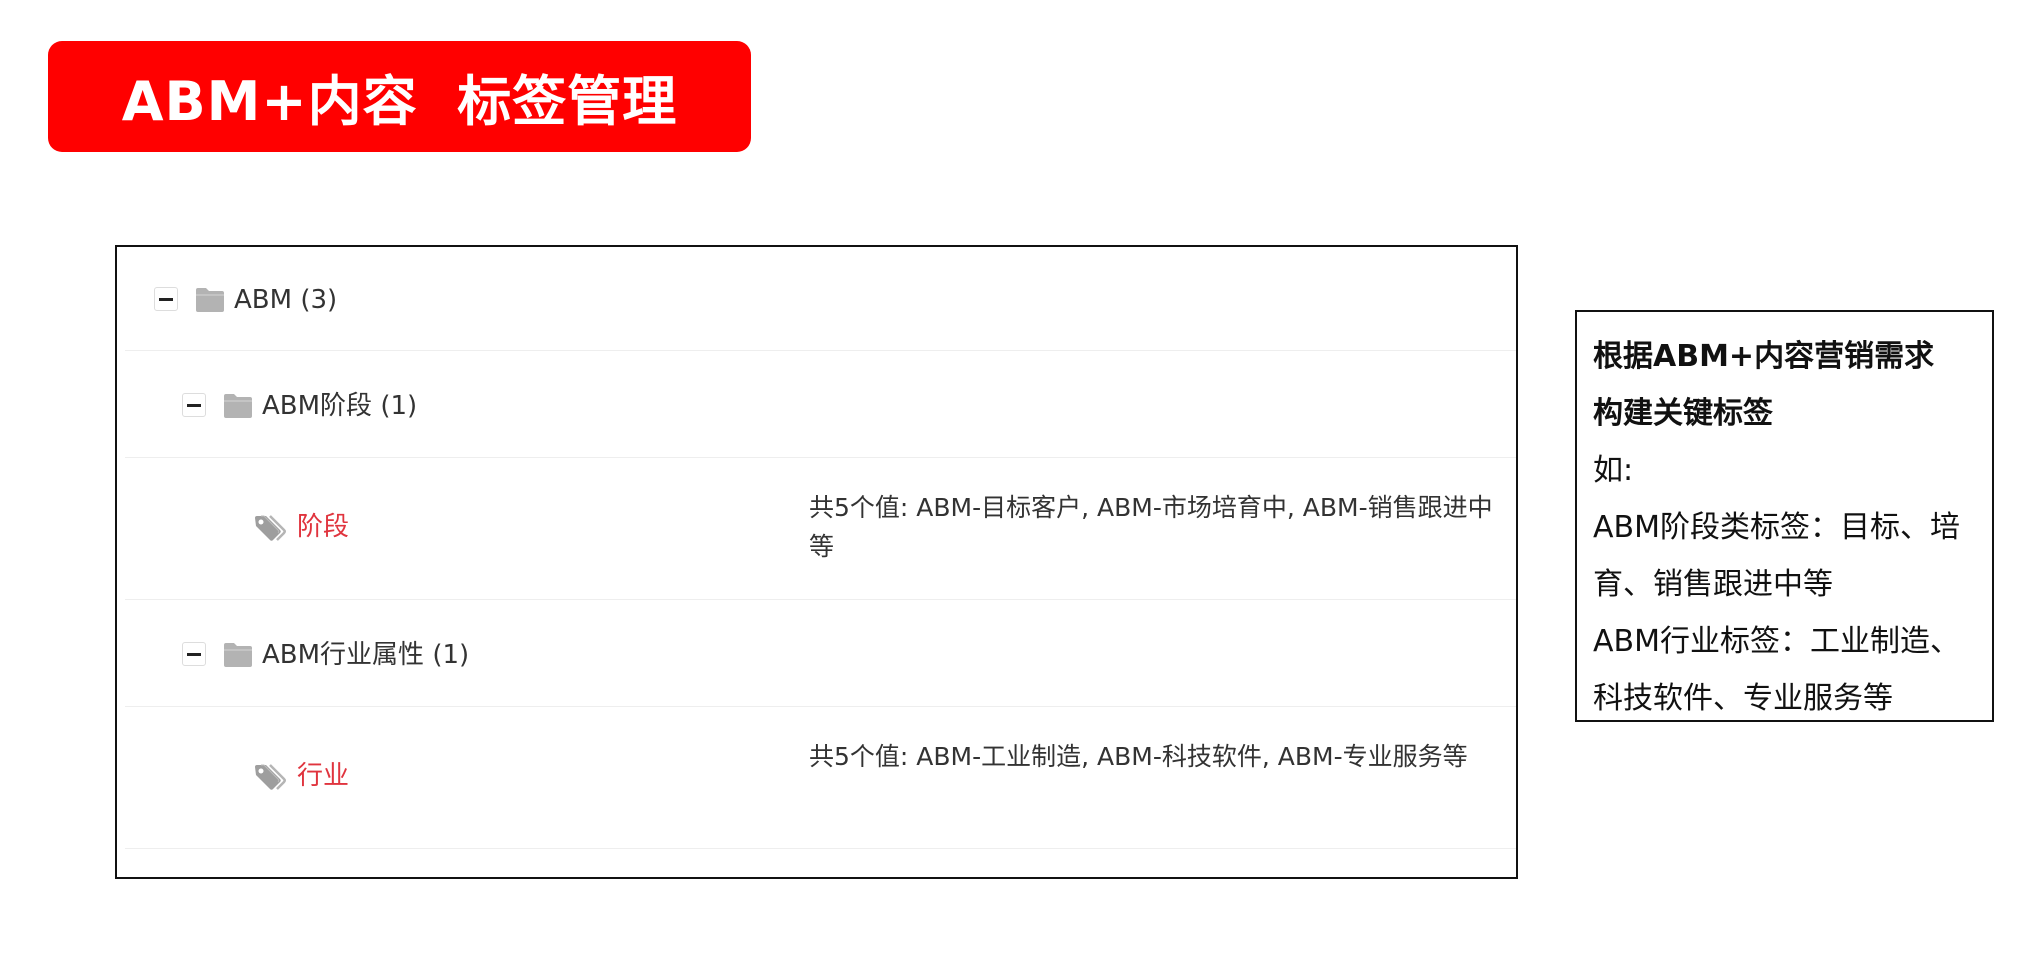  What do you see at coordinates (285, 300) in the screenshot?
I see `tree-node-label-root: ABM (3)` at bounding box center [285, 300].